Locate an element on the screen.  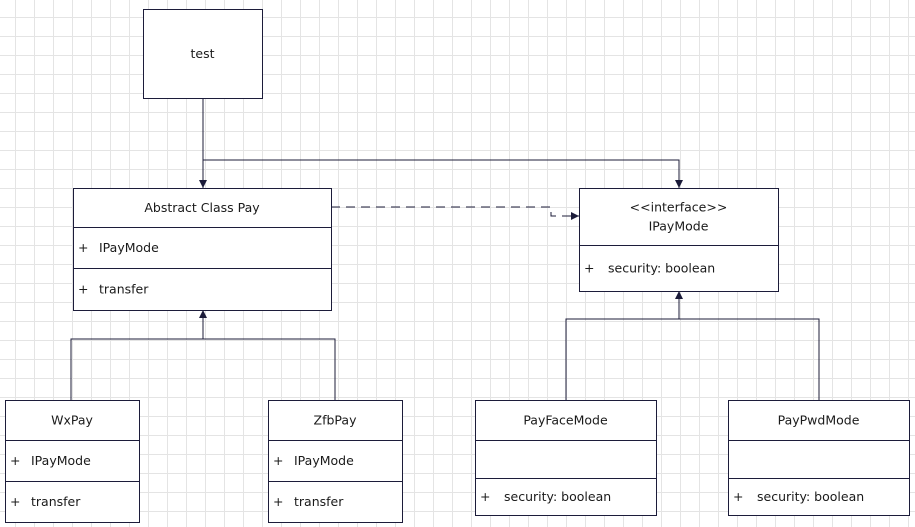
class-name: WxPay is located at coordinates (72, 420).